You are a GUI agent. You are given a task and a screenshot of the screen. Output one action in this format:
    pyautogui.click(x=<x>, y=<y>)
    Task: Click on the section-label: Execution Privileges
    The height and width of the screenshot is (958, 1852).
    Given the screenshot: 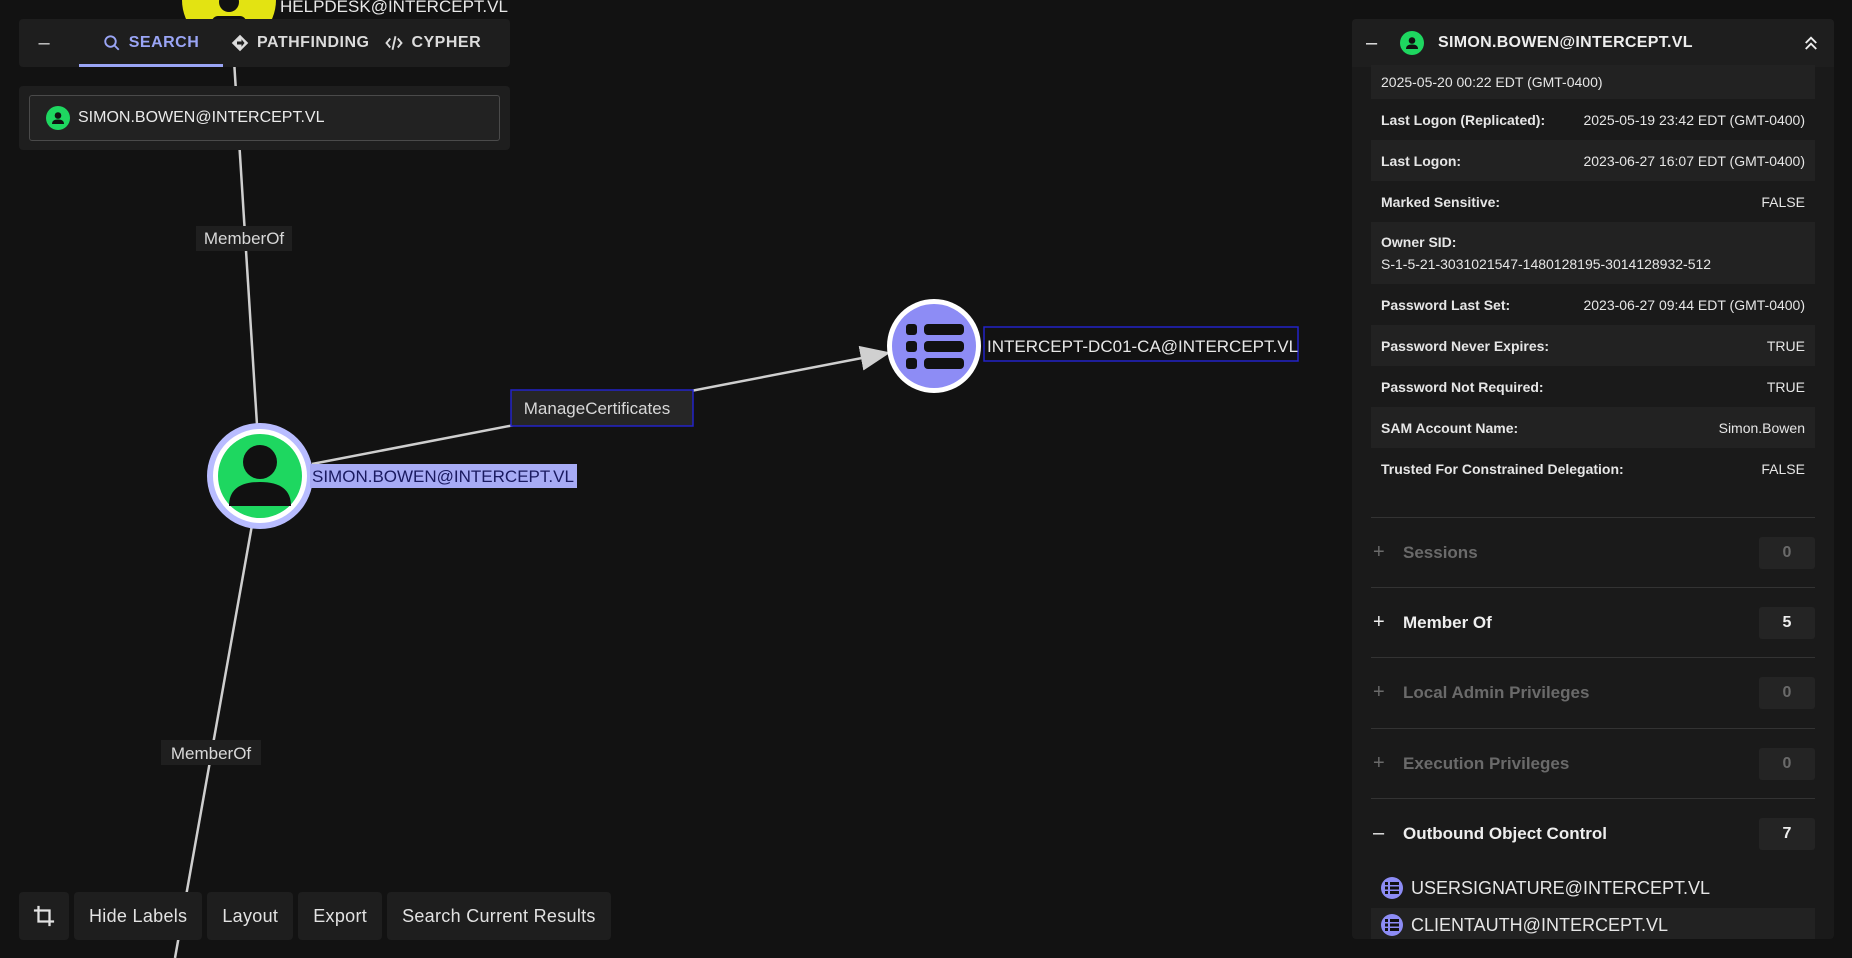 What is the action you would take?
    pyautogui.click(x=1486, y=763)
    